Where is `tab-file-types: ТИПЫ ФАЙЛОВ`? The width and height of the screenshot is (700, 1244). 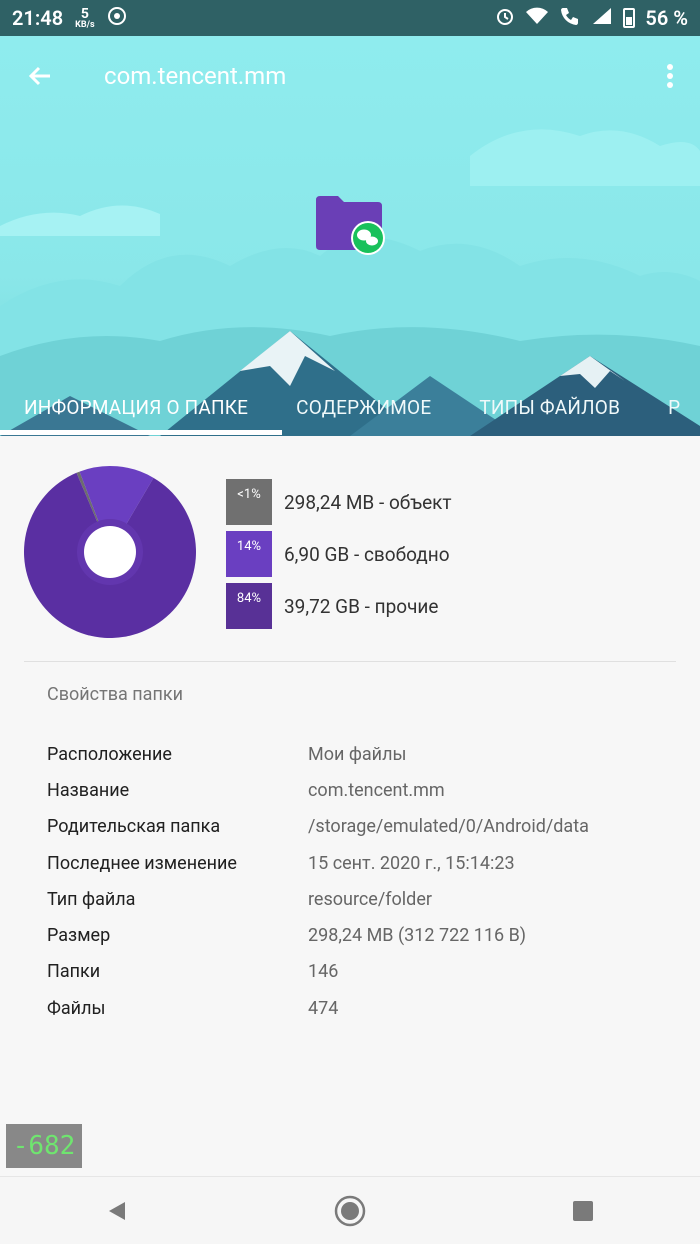 tab-file-types: ТИПЫ ФАЙЛОВ is located at coordinates (549, 407).